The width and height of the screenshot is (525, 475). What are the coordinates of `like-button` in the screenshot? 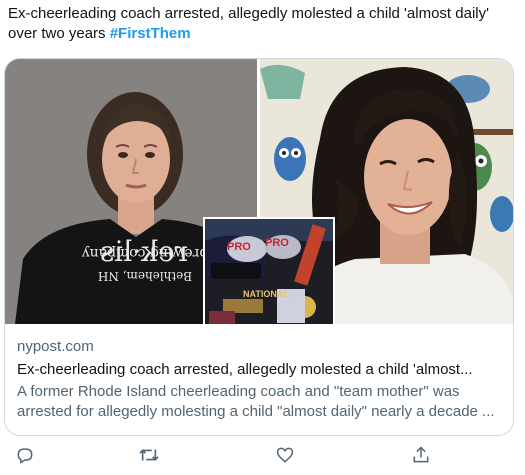 It's located at (285, 455).